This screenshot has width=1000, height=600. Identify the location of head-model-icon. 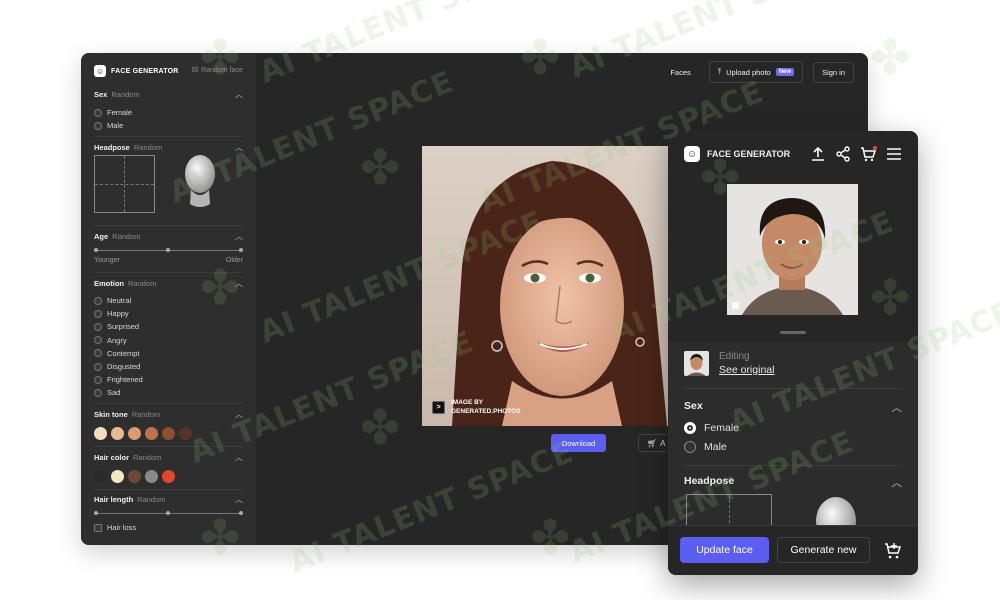
(200, 181).